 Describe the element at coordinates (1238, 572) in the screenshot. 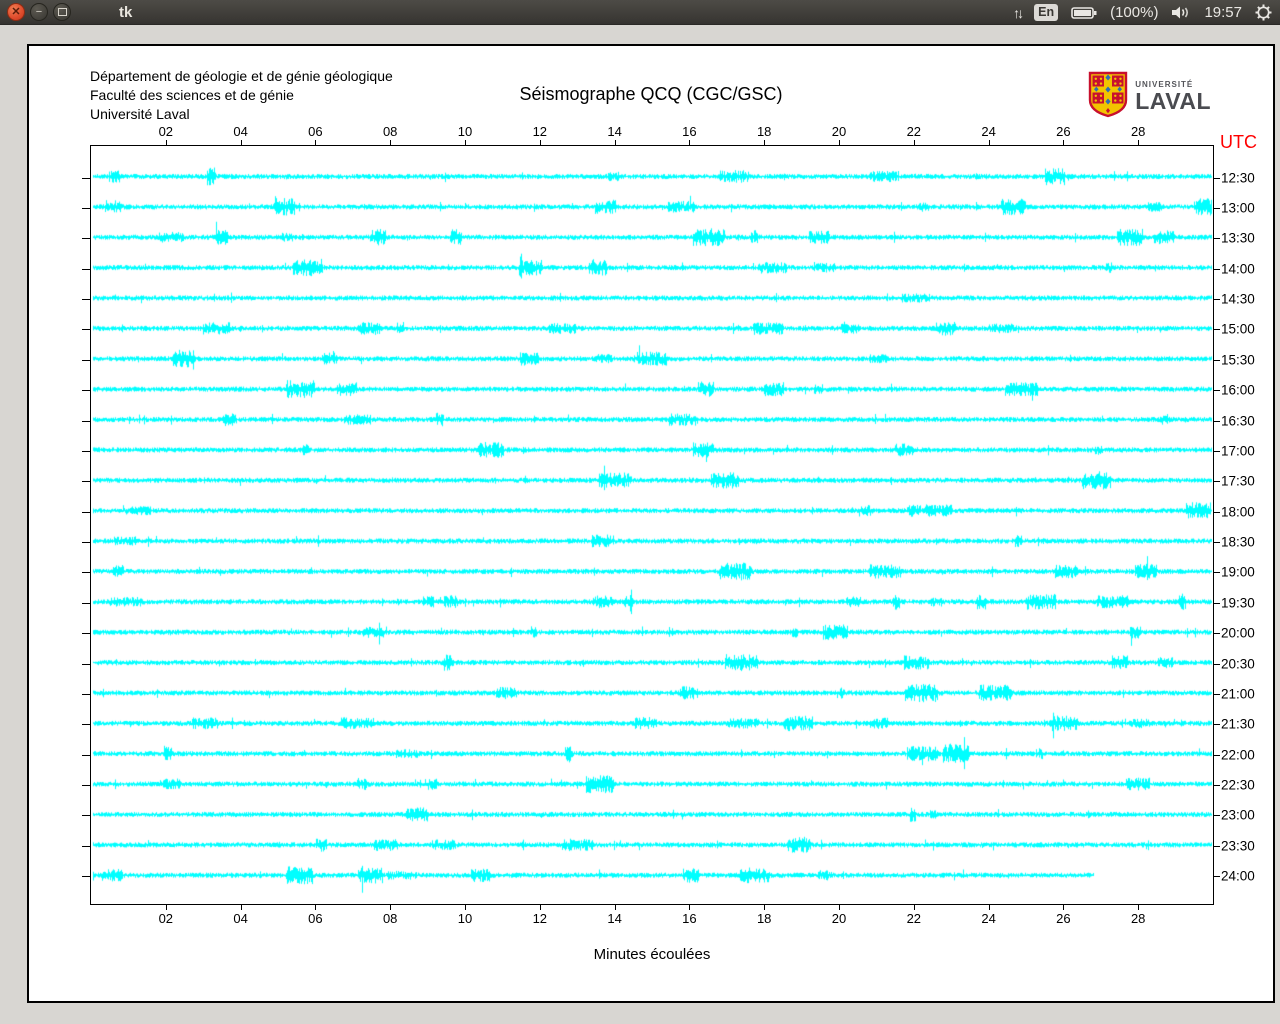

I see `utc-time-label: 19:00` at that location.